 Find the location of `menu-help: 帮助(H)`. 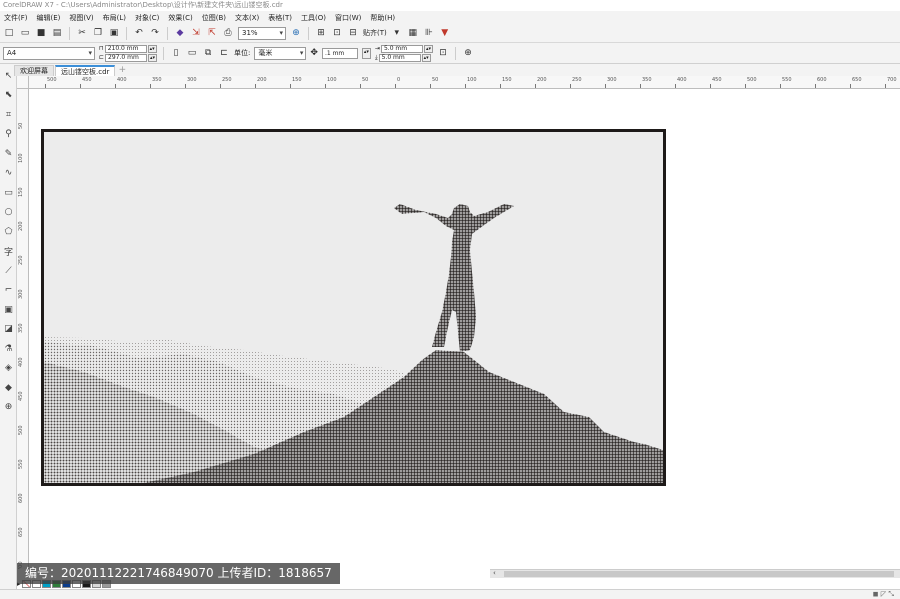

menu-help: 帮助(H) is located at coordinates (382, 18).